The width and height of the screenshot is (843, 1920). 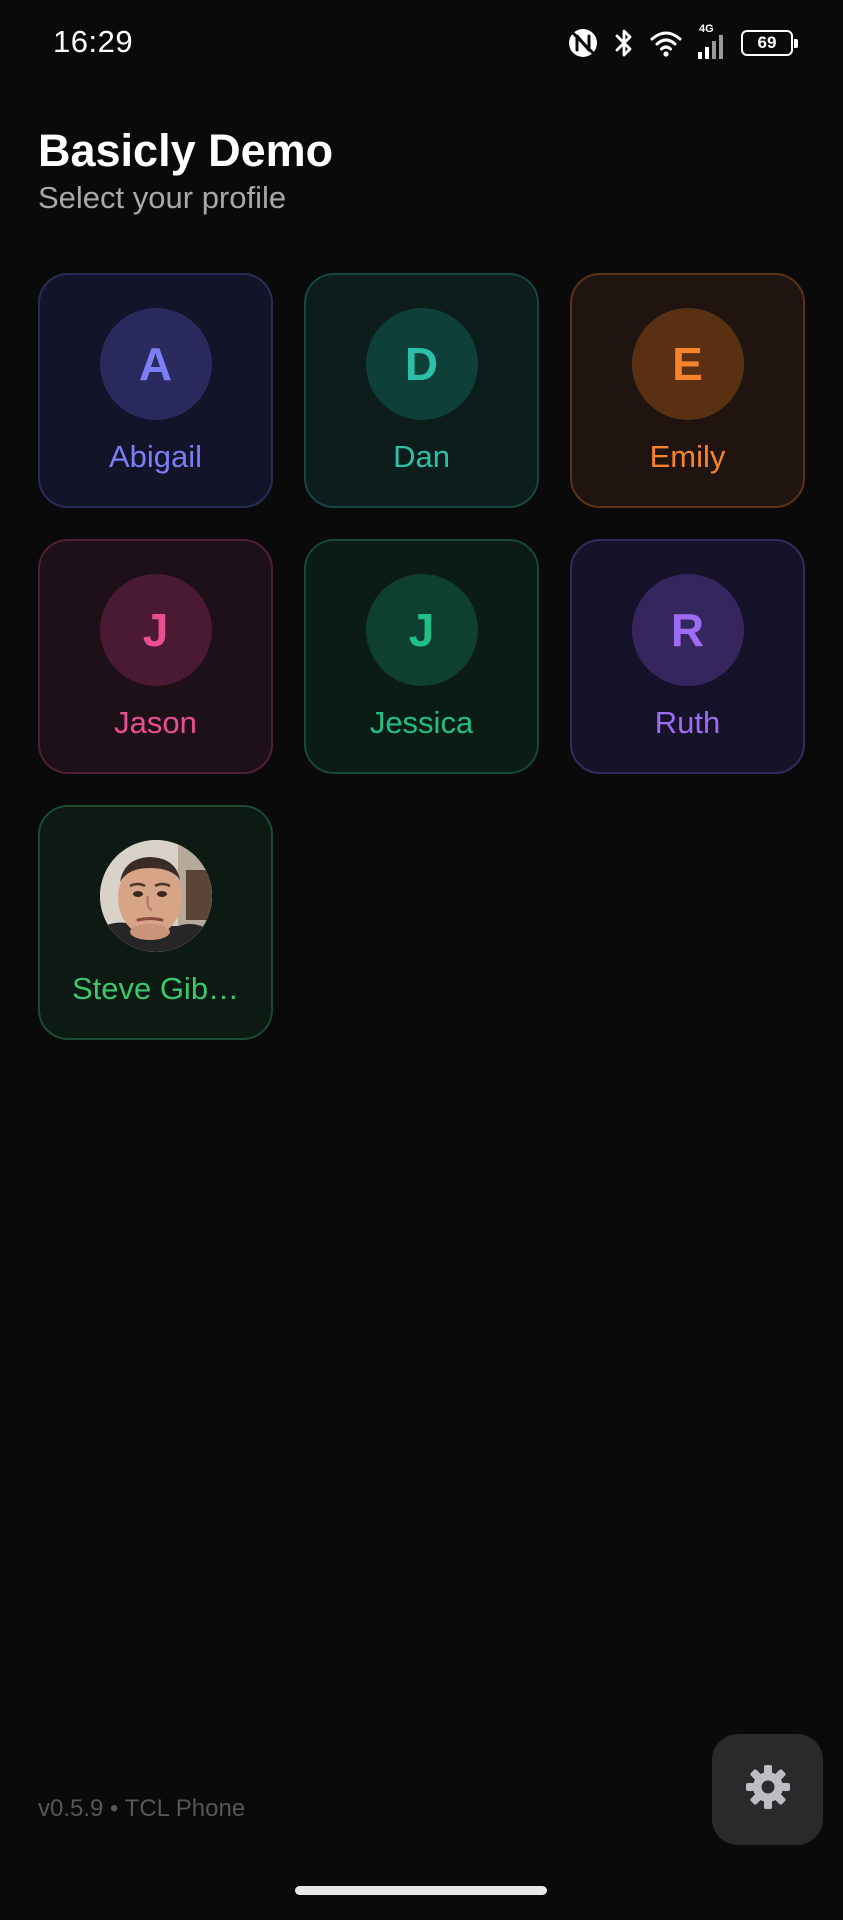 What do you see at coordinates (624, 43) in the screenshot?
I see `bluetooth-icon` at bounding box center [624, 43].